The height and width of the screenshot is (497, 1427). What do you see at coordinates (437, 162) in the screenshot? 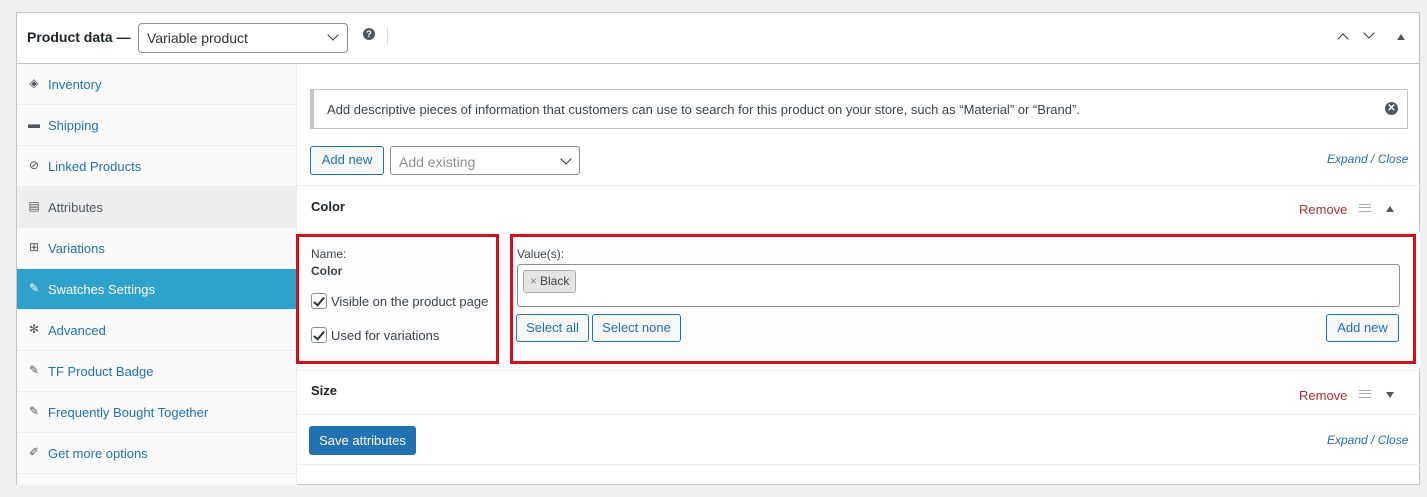
I see `add-existing-placeholder: Add existing` at bounding box center [437, 162].